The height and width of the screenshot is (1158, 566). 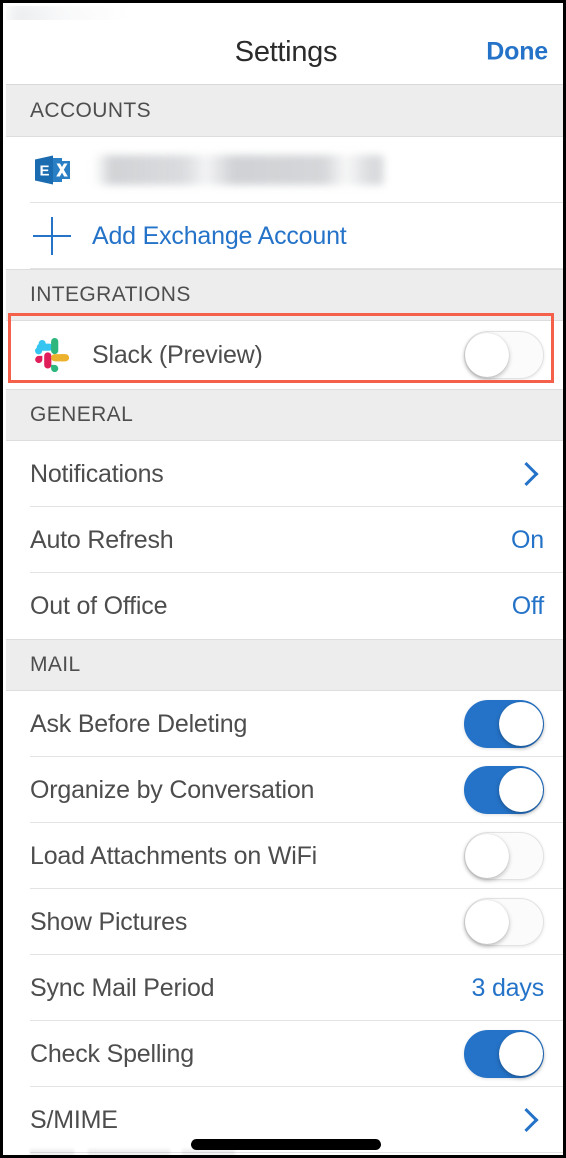 What do you see at coordinates (122, 987) in the screenshot?
I see `sync-mail-period-label: Sync Mail Period` at bounding box center [122, 987].